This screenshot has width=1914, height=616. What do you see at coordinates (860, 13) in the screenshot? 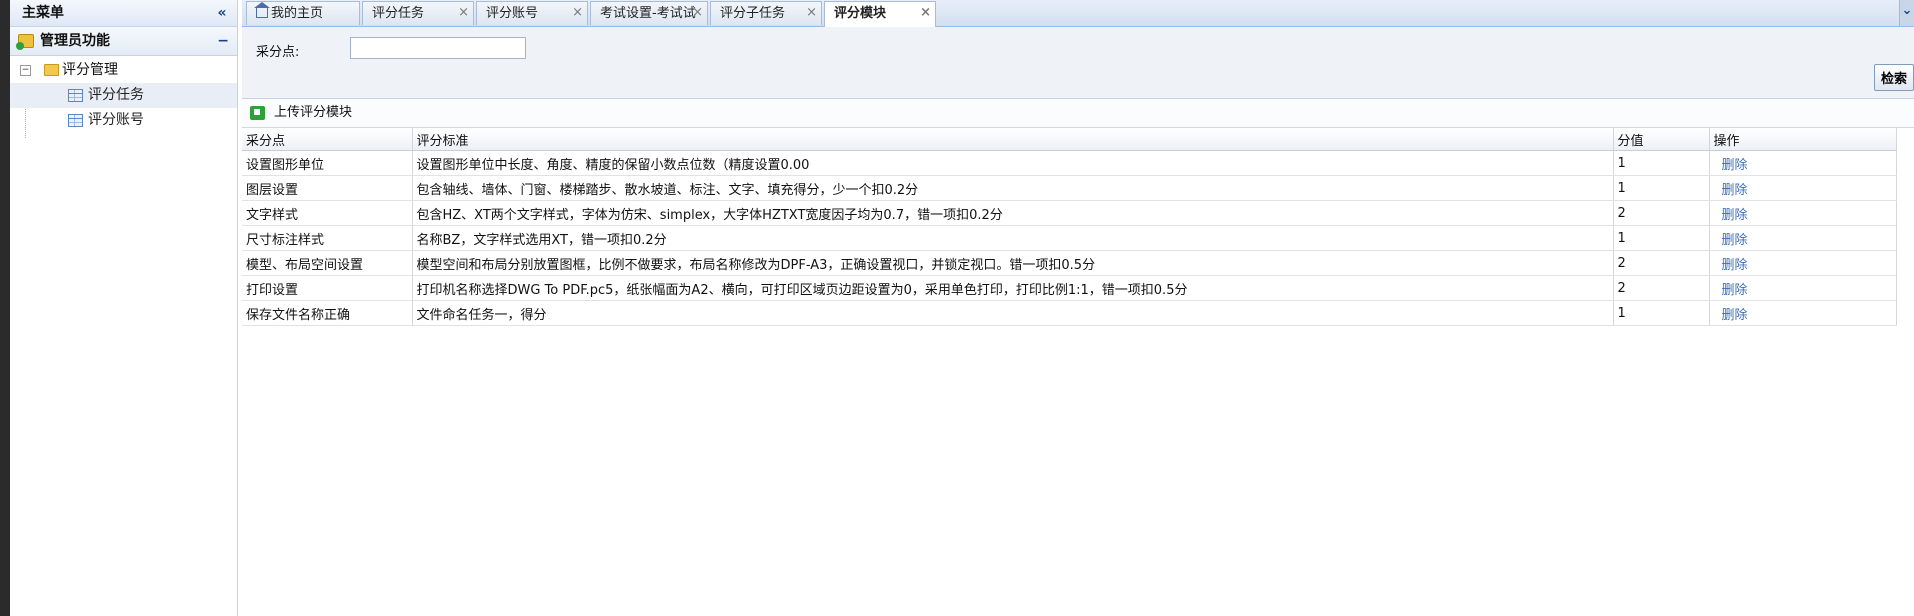
I see `tab-label: 评分模块` at bounding box center [860, 13].